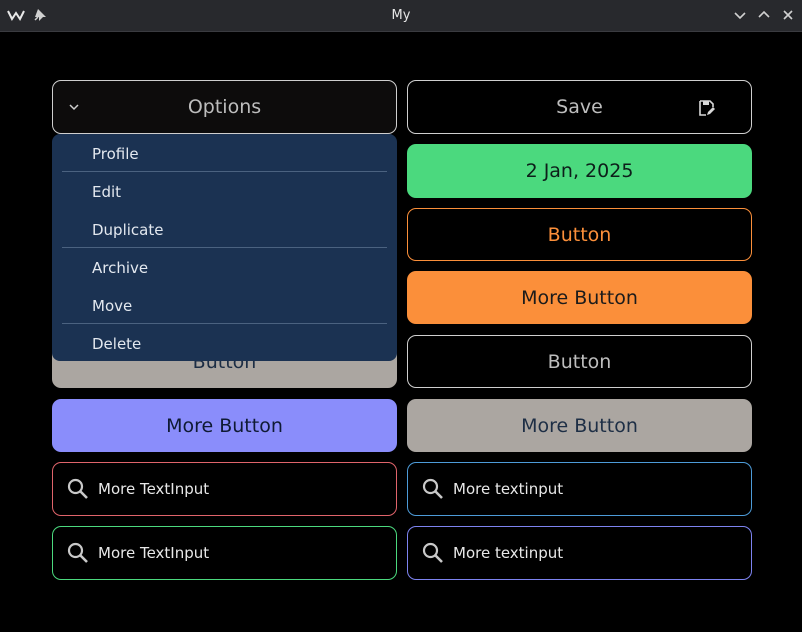  I want to click on button-orange-outline: Button, so click(579, 234).